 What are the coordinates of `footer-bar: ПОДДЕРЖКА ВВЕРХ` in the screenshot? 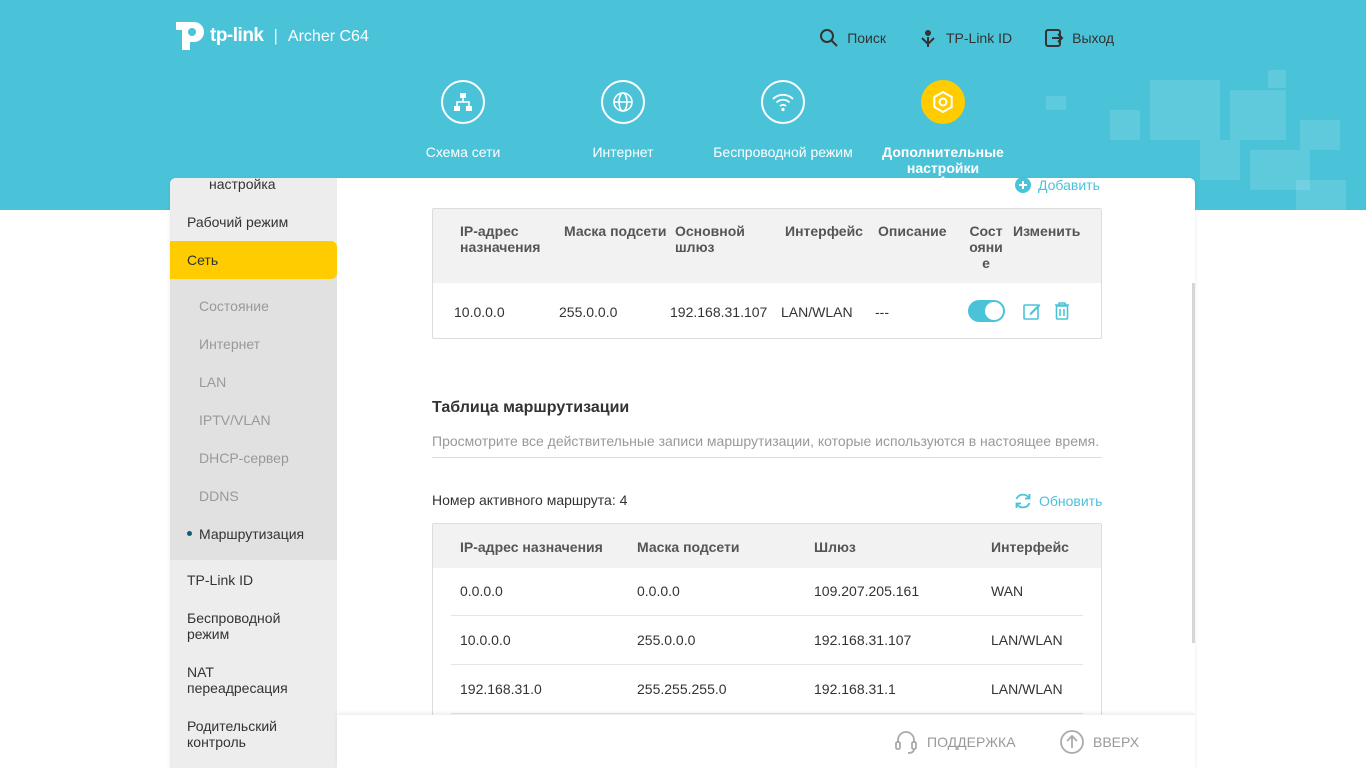 It's located at (766, 741).